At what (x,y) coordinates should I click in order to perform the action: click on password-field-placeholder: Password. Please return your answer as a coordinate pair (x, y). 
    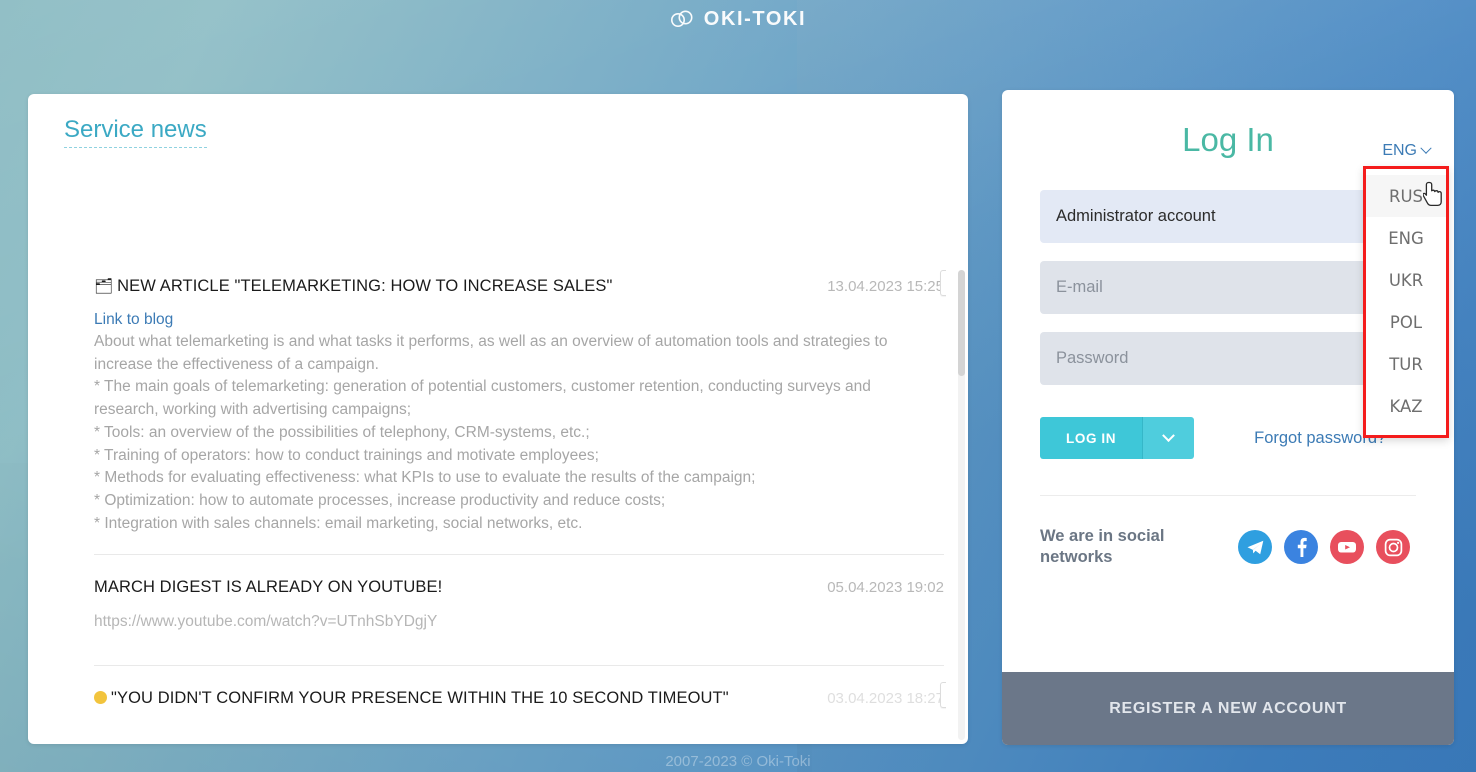
    Looking at the image, I should click on (1092, 358).